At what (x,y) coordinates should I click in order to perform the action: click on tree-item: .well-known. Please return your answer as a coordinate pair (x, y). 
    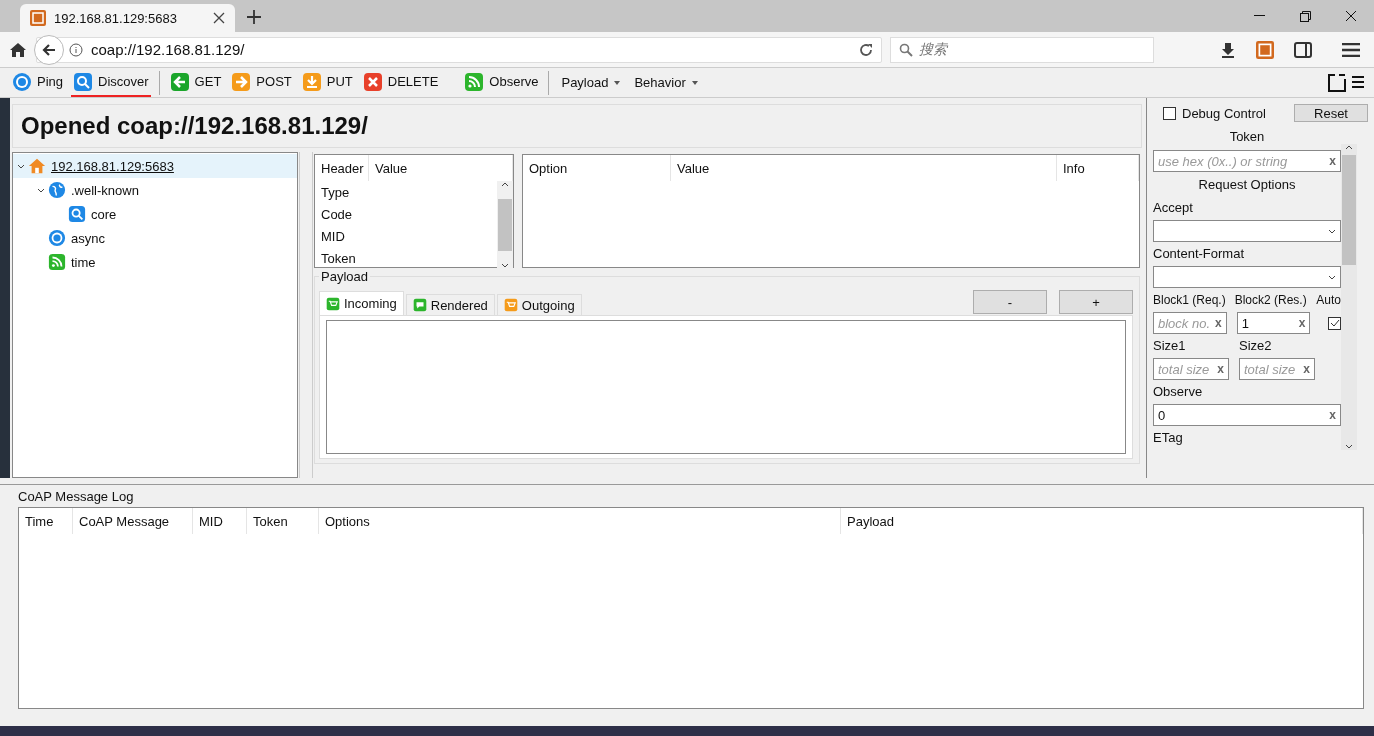
    Looking at the image, I should click on (155, 190).